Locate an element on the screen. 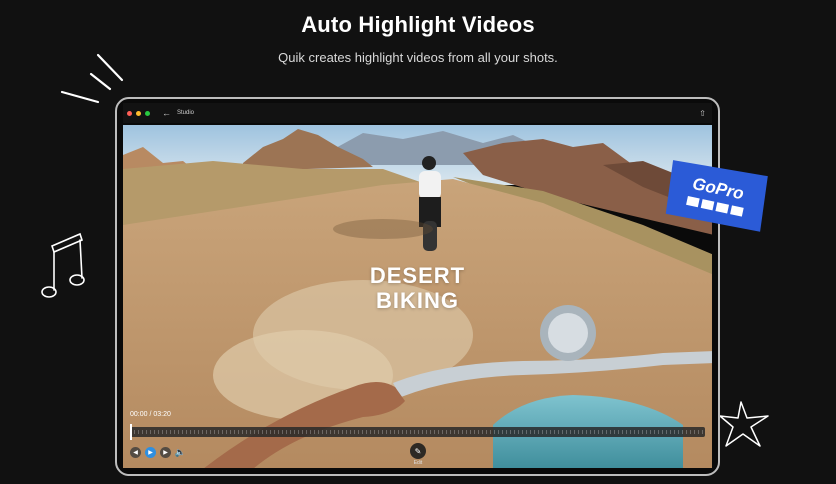 Image resolution: width=836 pixels, height=484 pixels. play-icon: ▶ is located at coordinates (150, 452).